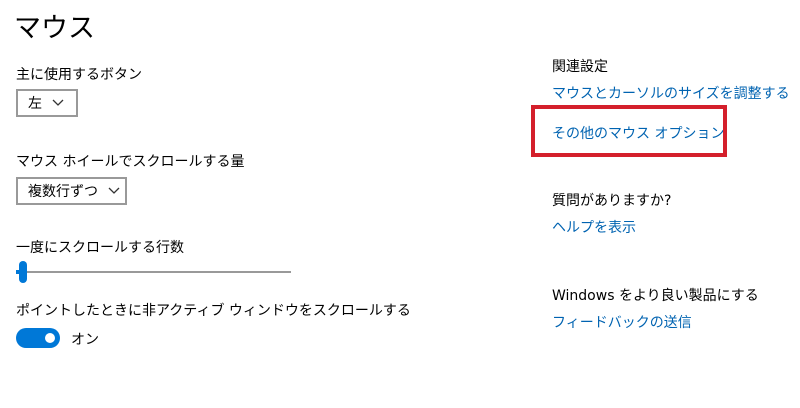 The height and width of the screenshot is (408, 800). I want to click on wheel-scroll-value: 複数行ずつ, so click(63, 192).